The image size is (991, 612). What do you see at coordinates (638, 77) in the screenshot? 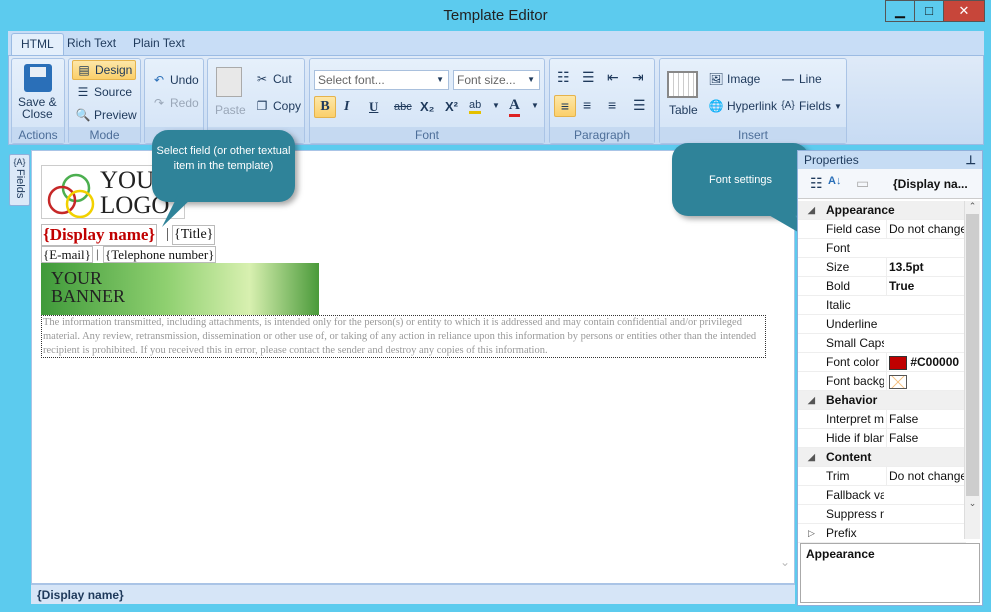
I see `indent-icon: ⇥` at bounding box center [638, 77].